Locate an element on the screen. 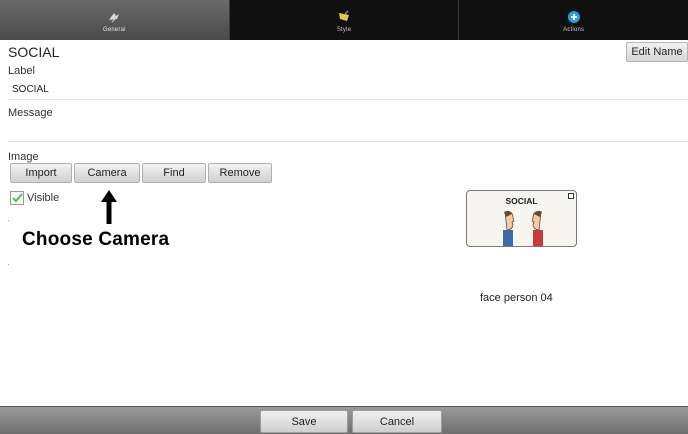 The width and height of the screenshot is (688, 434). button-preview: SOCIAL is located at coordinates (521, 218).